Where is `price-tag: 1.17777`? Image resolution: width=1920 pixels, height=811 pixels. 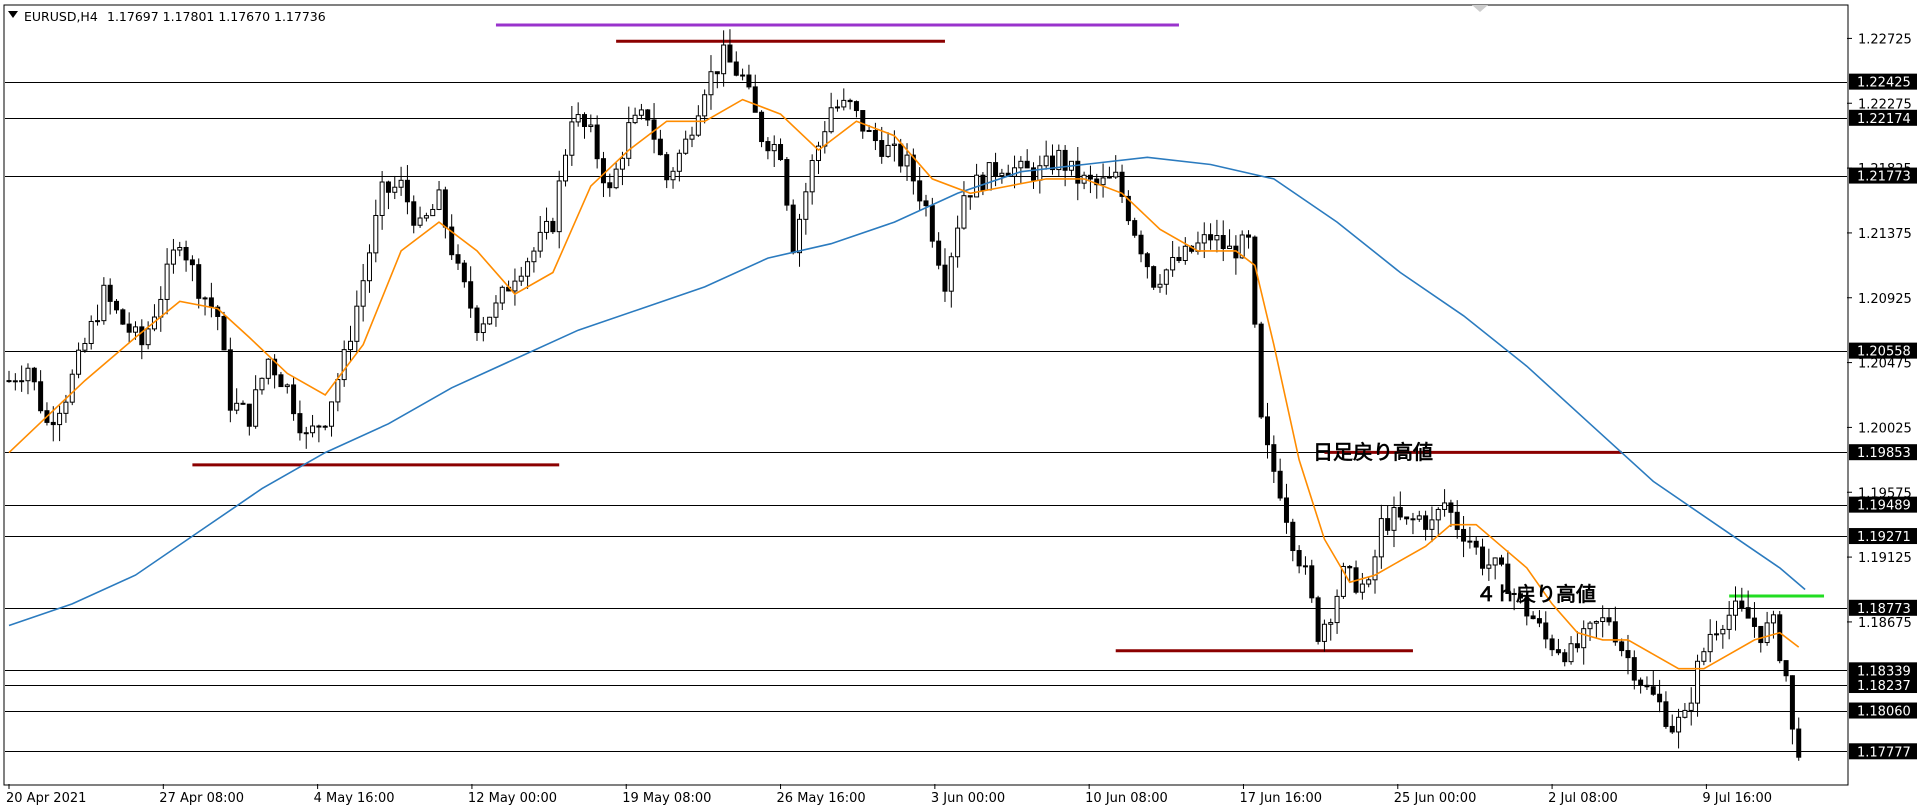 price-tag: 1.17777 is located at coordinates (1883, 751).